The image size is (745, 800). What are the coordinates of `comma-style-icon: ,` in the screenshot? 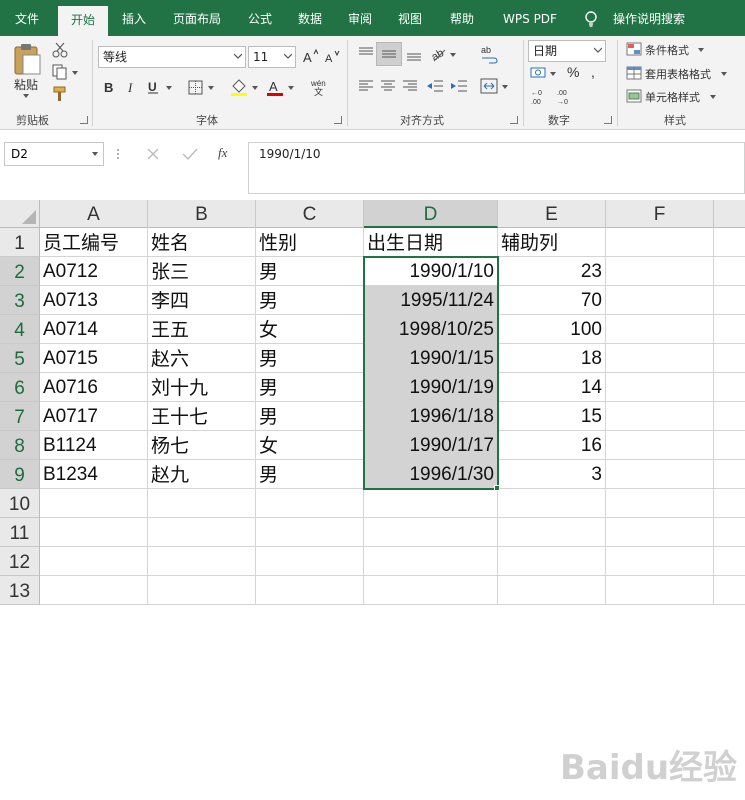 It's located at (596, 73).